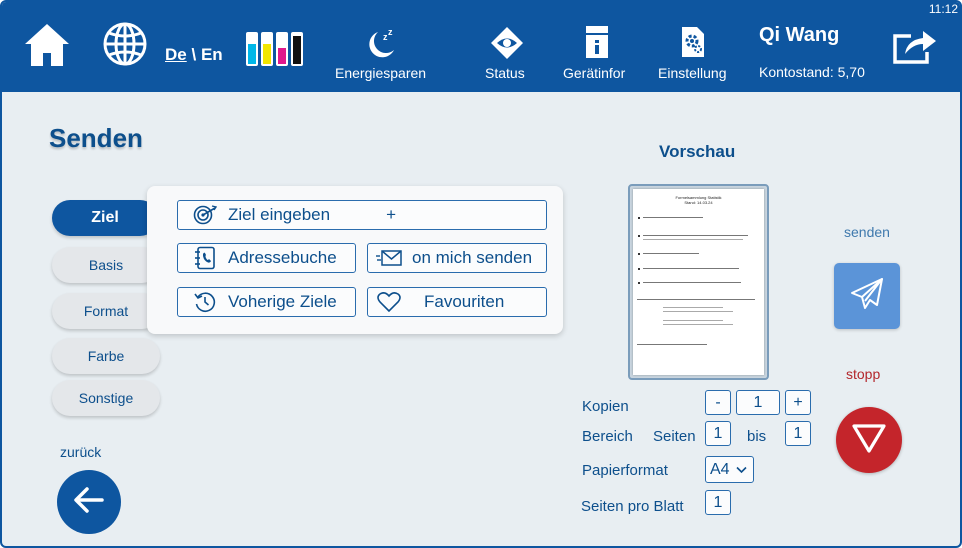 This screenshot has height=548, width=962. I want to click on settings-icon, so click(693, 42).